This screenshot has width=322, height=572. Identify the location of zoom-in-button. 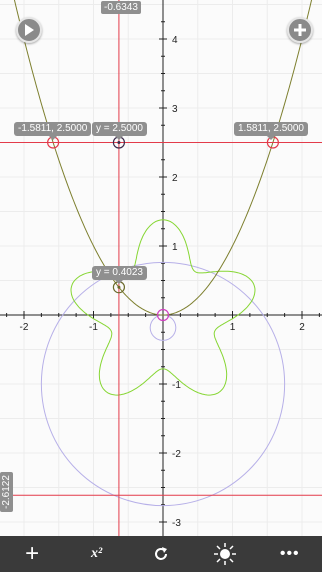
(300, 30).